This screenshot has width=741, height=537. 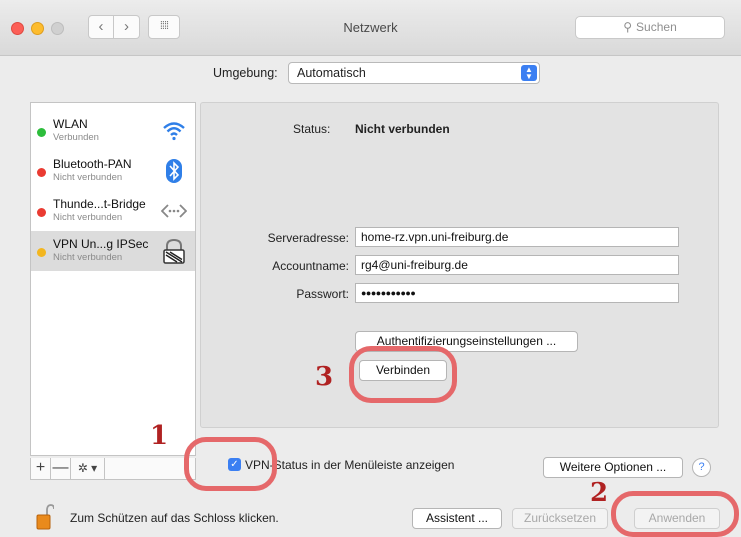 I want to click on status-value: Nicht verbunden, so click(x=402, y=129).